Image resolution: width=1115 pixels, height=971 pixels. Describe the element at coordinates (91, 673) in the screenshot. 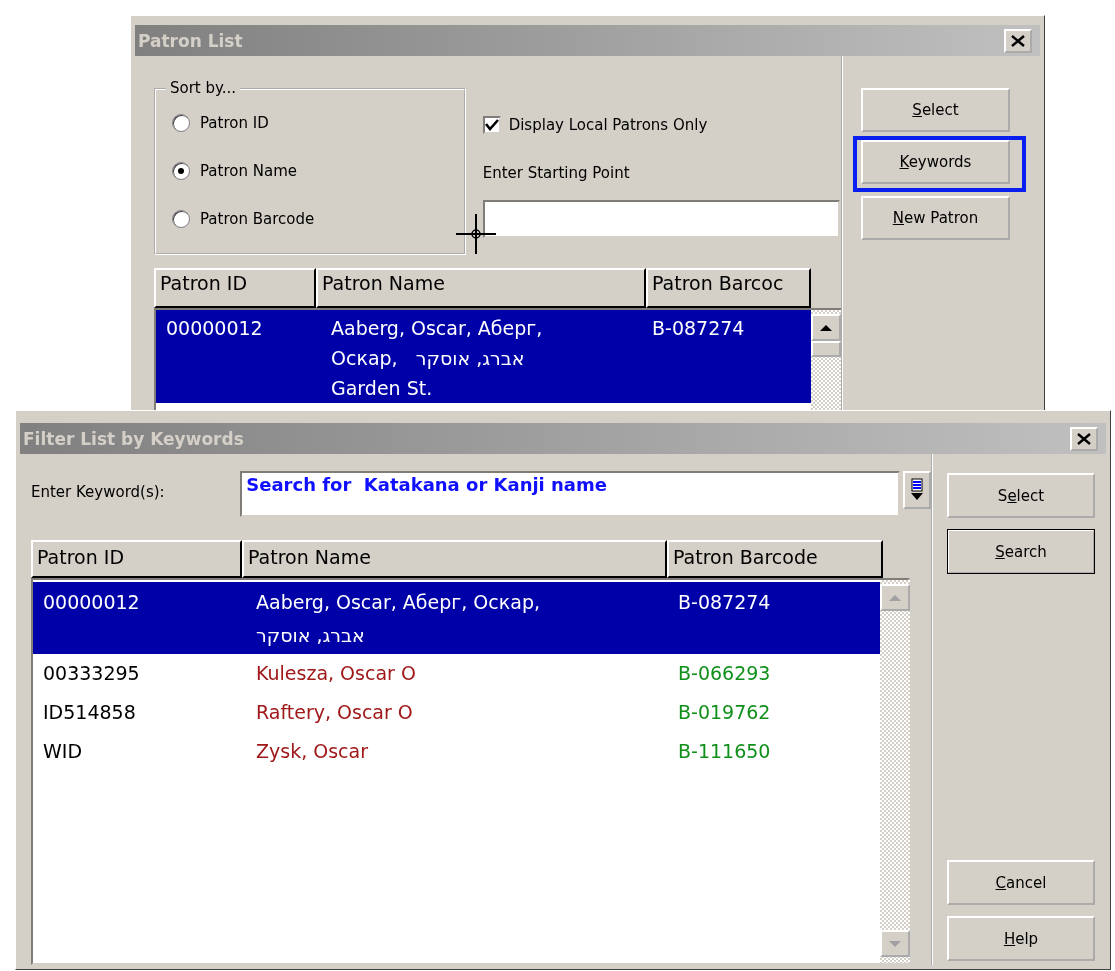

I see `table-cell-text: 00333295` at that location.